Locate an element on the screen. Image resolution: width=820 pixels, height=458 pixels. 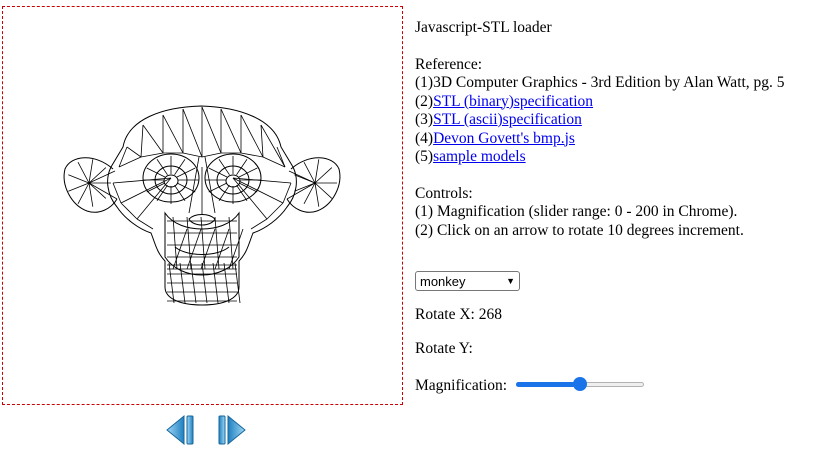
sample-models-link: sample models is located at coordinates (479, 156).